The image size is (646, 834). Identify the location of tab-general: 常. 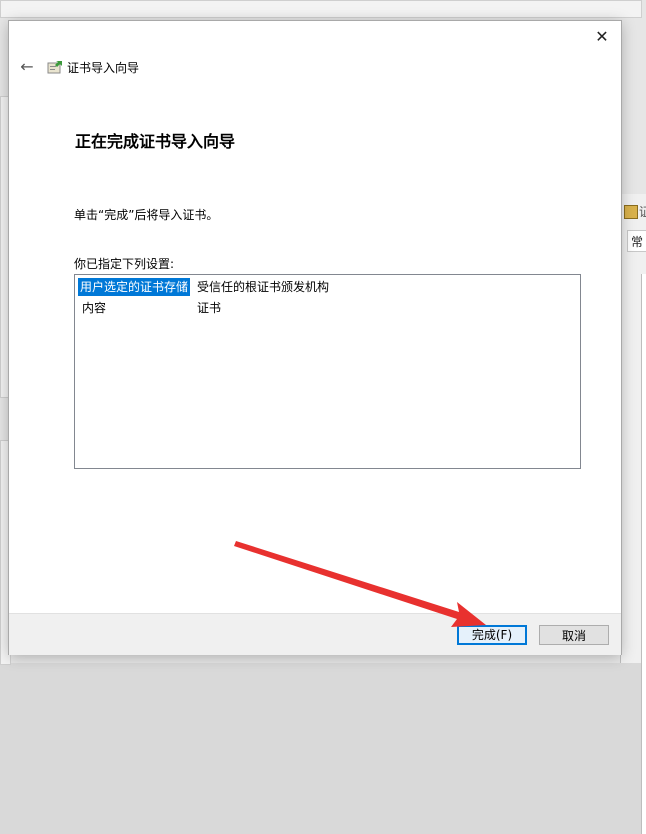
(636, 241).